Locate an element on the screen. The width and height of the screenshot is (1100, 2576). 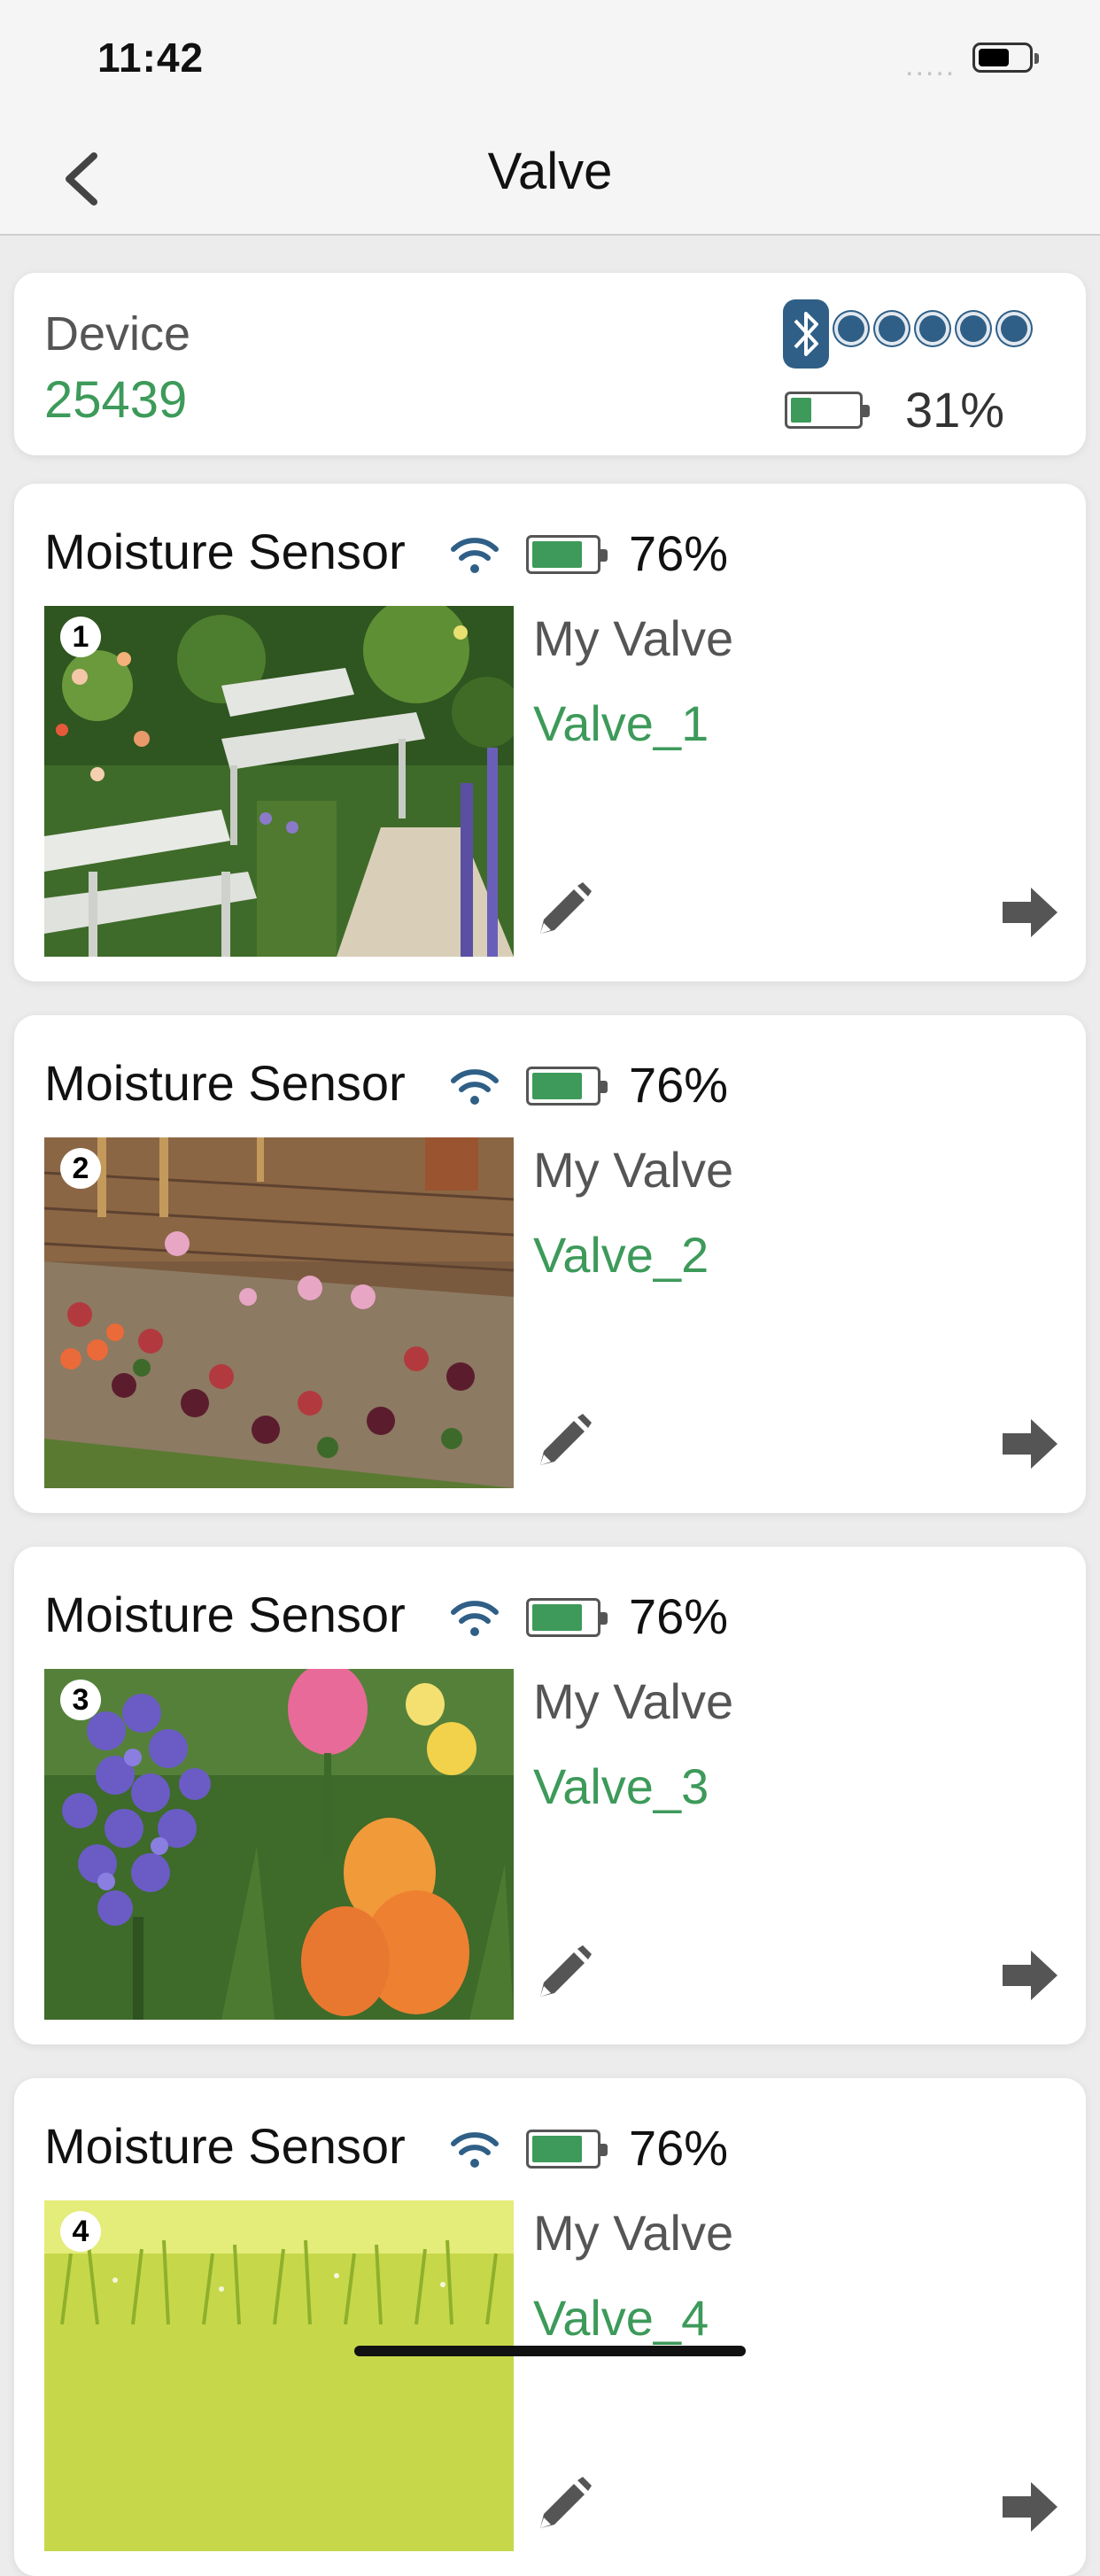
bluetooth-icon is located at coordinates (806, 334).